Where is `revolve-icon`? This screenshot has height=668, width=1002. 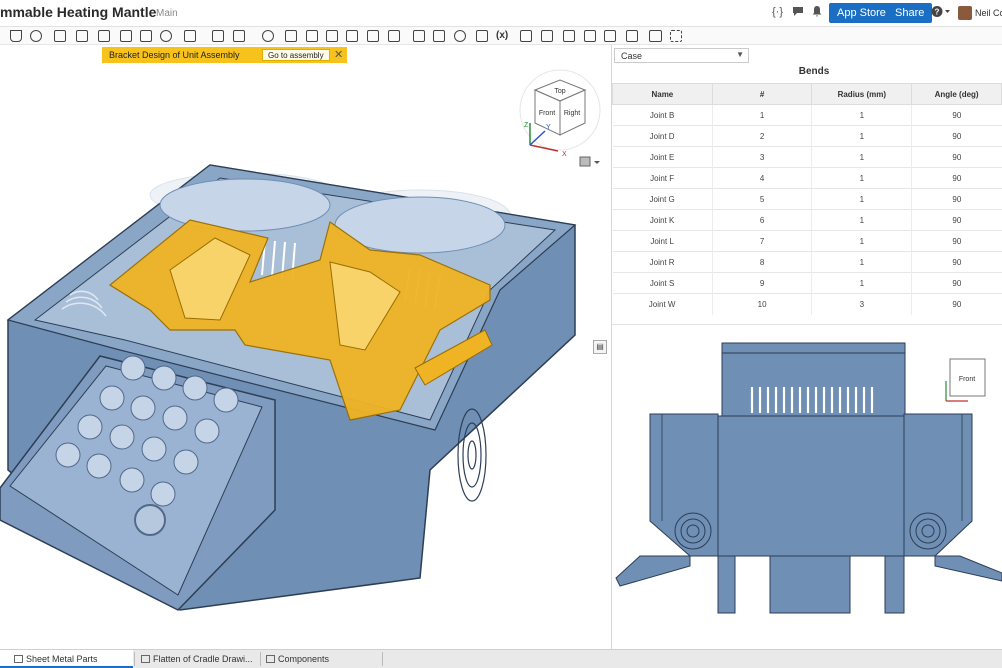 revolve-icon is located at coordinates (60, 36).